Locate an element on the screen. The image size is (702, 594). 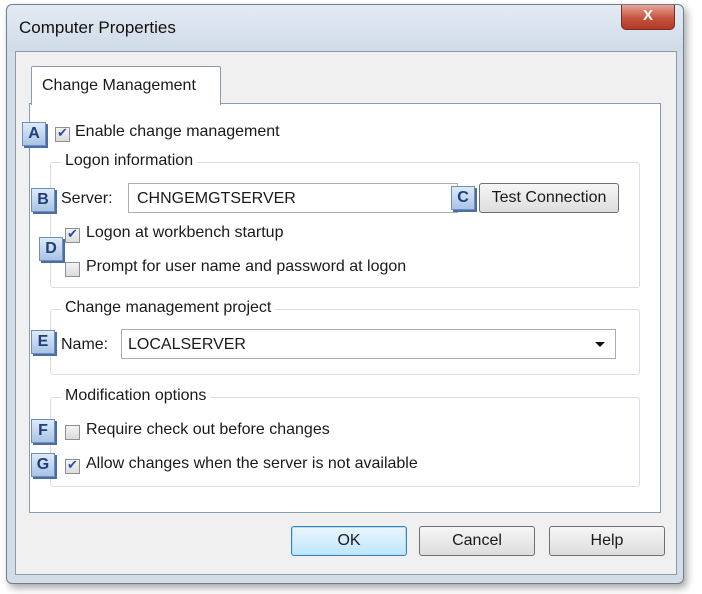
require-checkout-checkbox is located at coordinates (72, 432).